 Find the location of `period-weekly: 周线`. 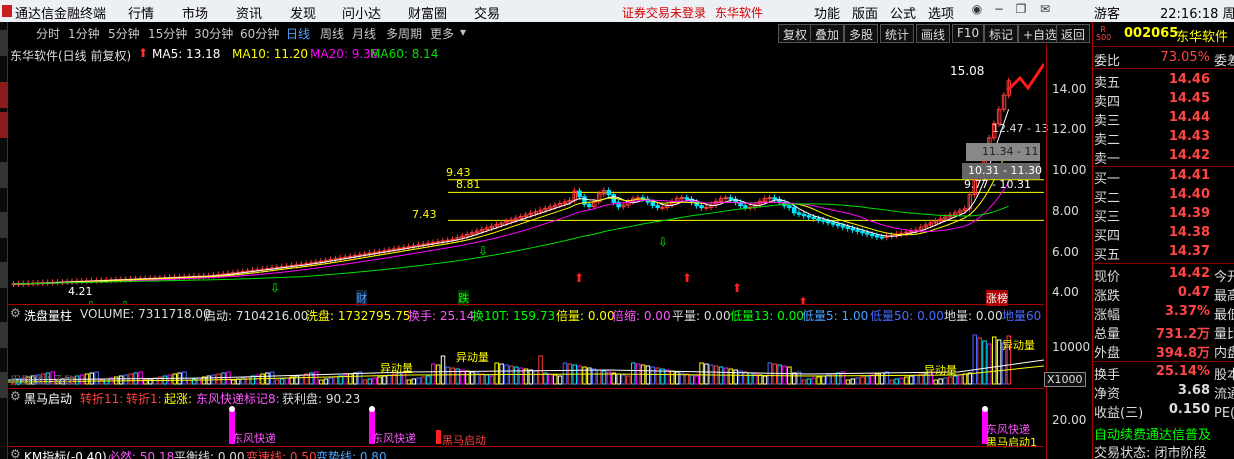

period-weekly: 周线 is located at coordinates (332, 33).